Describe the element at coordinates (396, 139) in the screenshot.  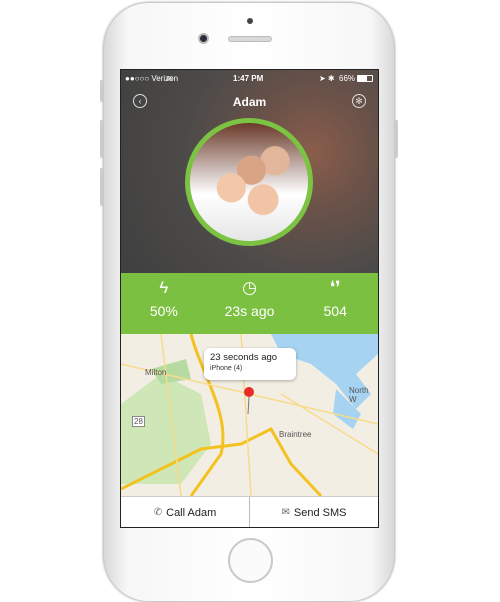
I see `power-button` at that location.